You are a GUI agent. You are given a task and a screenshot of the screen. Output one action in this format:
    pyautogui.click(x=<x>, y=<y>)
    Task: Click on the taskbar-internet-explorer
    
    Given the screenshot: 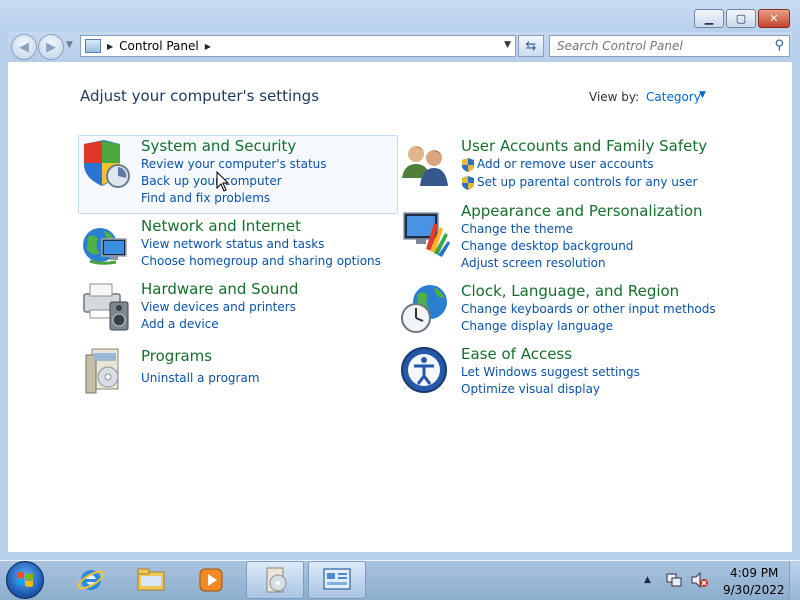 What is the action you would take?
    pyautogui.click(x=91, y=580)
    